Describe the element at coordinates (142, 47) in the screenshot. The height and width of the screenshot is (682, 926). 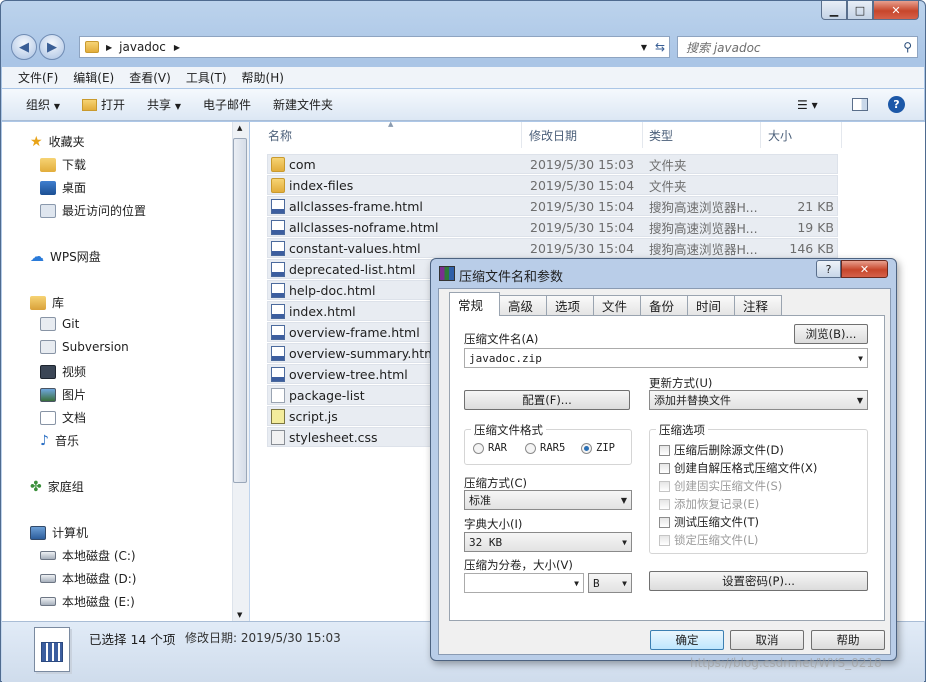
I see `breadcrumb-javadoc: javadoc` at that location.